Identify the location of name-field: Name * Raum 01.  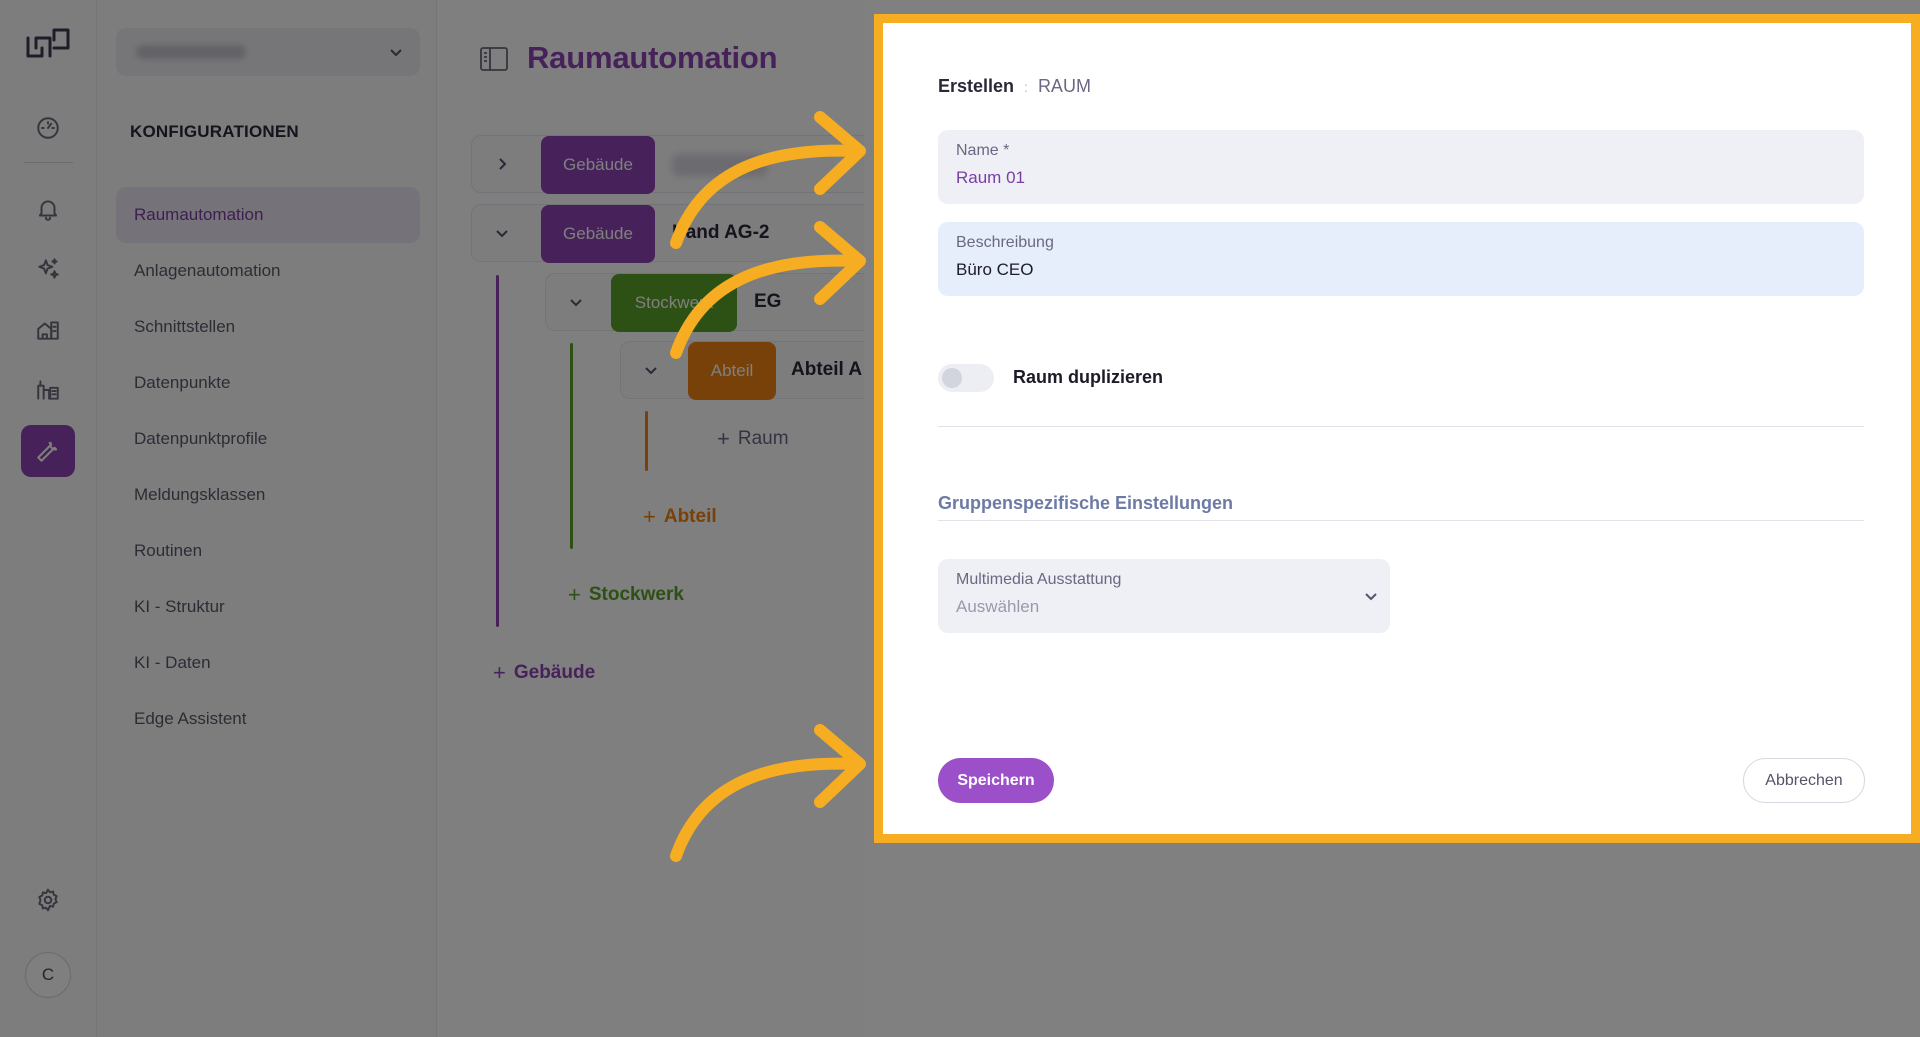
(1401, 167).